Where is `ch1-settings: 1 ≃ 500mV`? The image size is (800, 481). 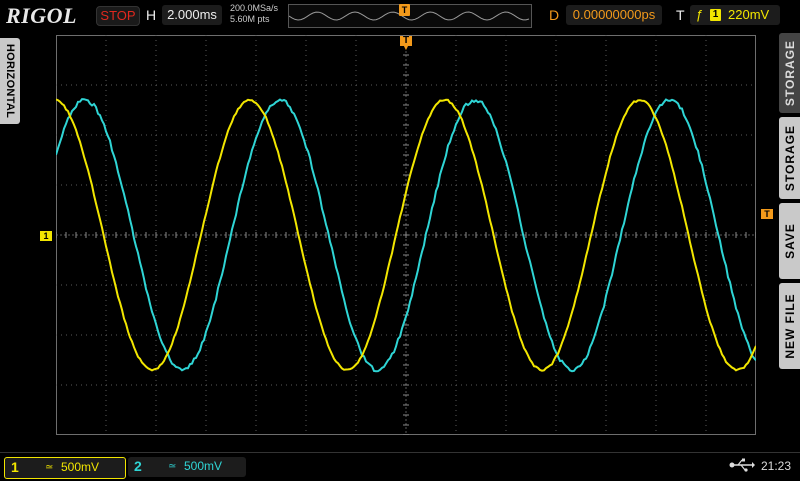
ch1-settings: 1 ≃ 500mV is located at coordinates (65, 468).